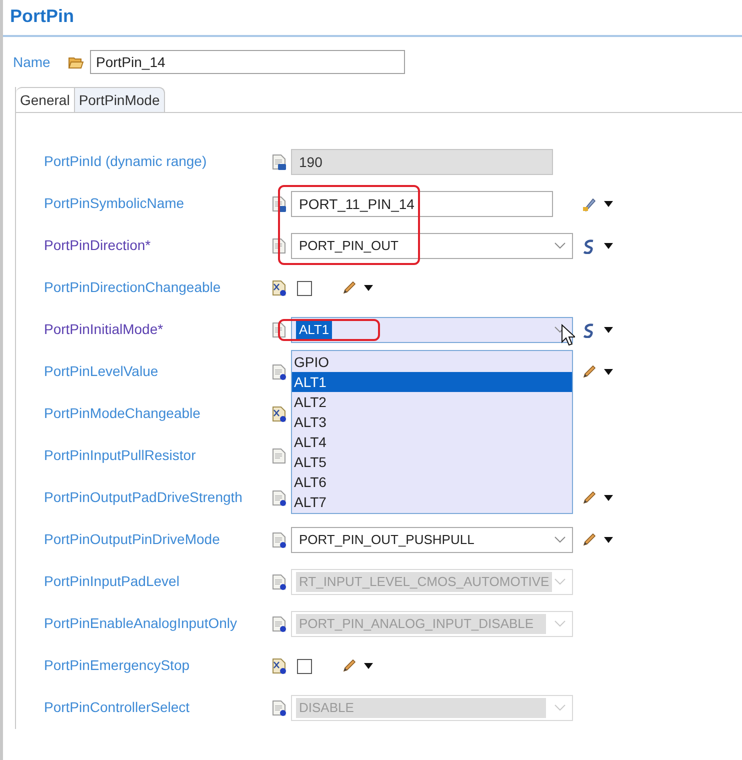 This screenshot has width=742, height=760. Describe the element at coordinates (314, 330) in the screenshot. I see `dropdown-value: ALT1` at that location.